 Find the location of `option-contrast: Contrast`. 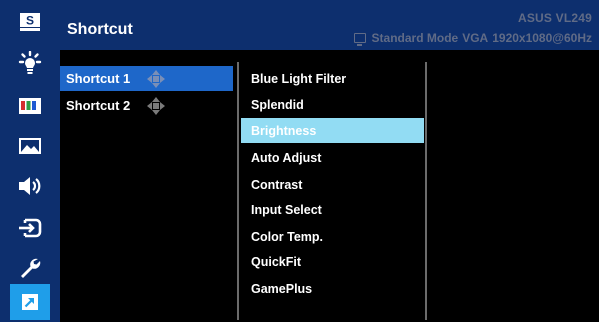

option-contrast: Contrast is located at coordinates (332, 184).